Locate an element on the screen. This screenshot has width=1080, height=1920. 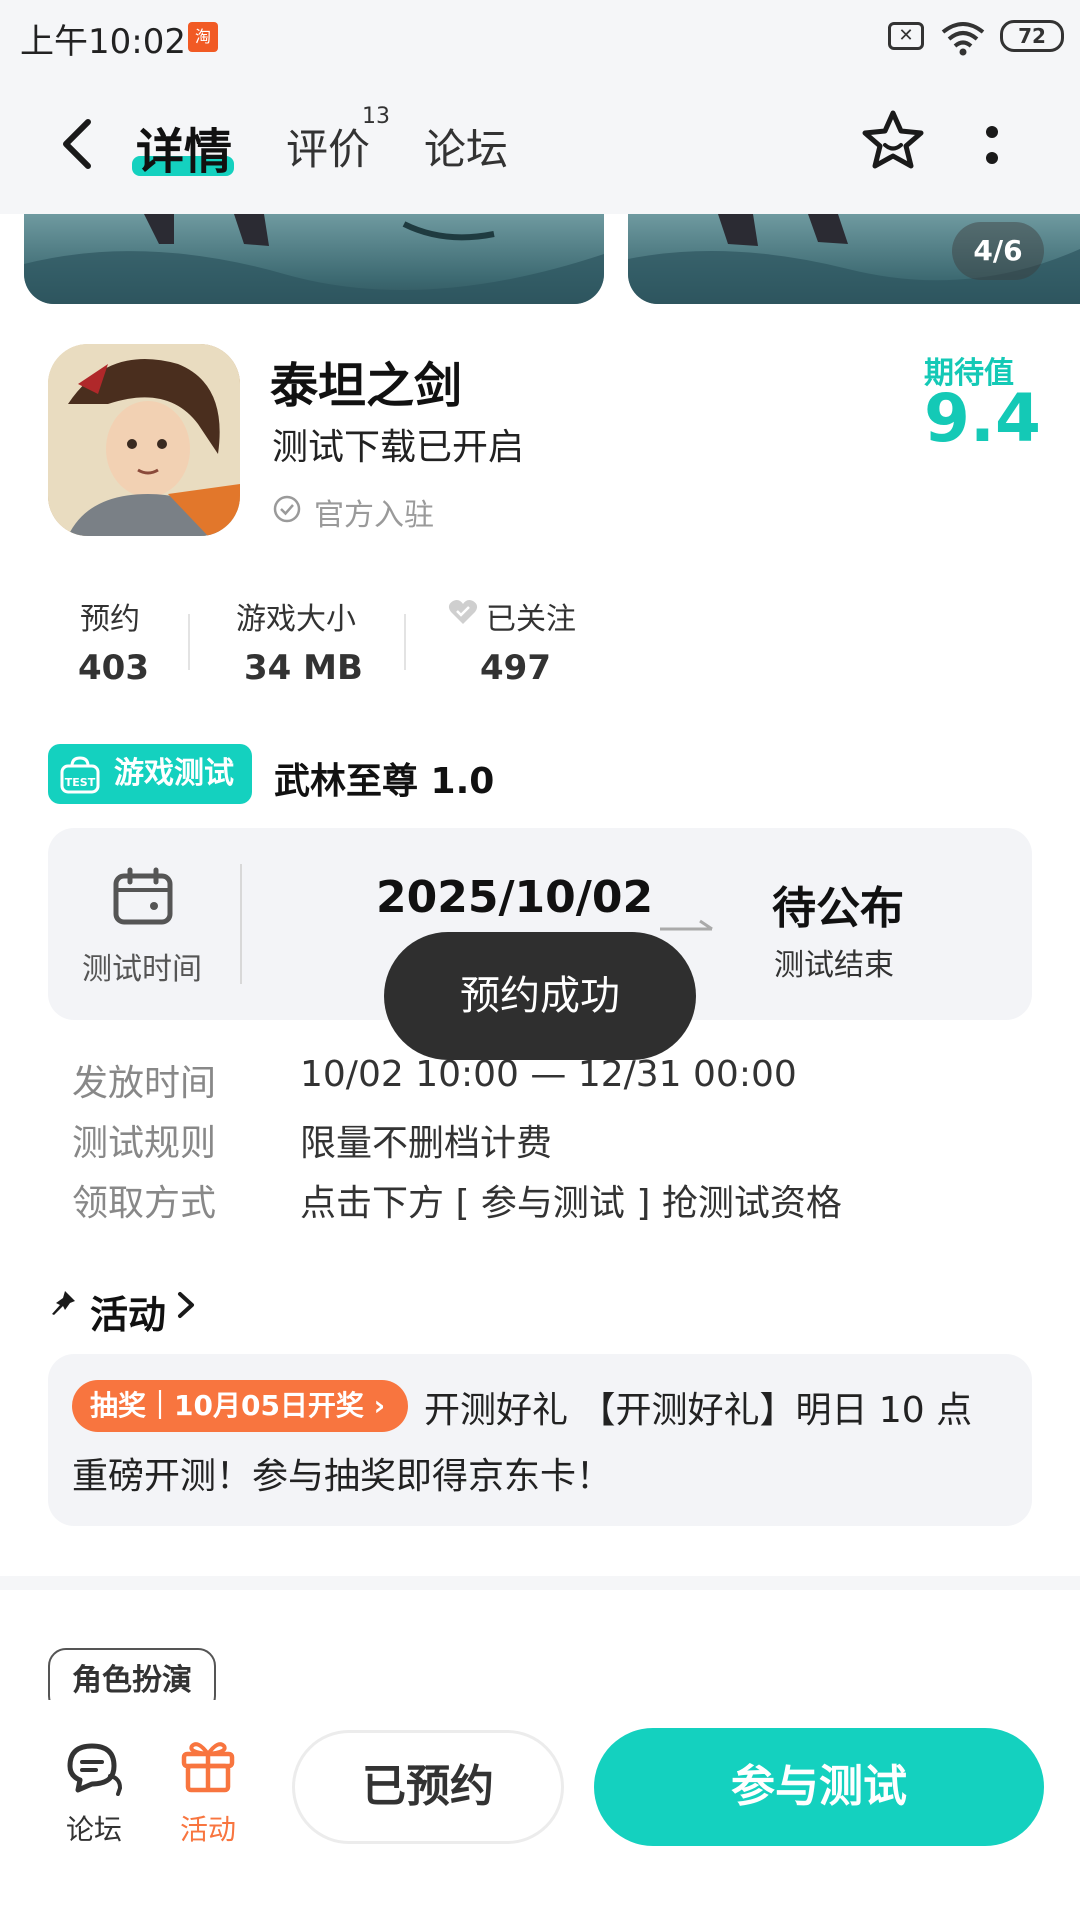
activity-section-title: 活动 is located at coordinates (128, 1311).